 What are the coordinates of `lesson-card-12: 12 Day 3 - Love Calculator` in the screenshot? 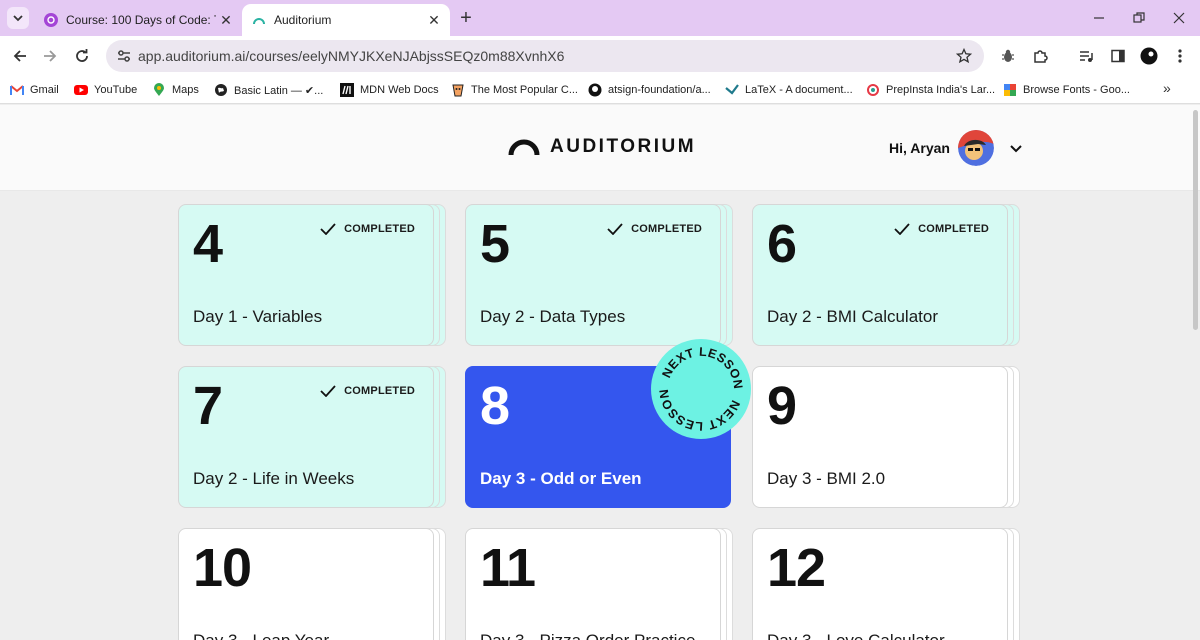 It's located at (886, 584).